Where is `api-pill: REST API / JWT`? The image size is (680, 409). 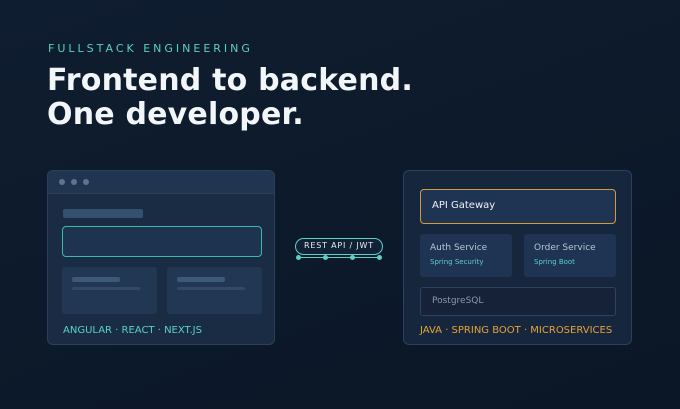 api-pill: REST API / JWT is located at coordinates (339, 246).